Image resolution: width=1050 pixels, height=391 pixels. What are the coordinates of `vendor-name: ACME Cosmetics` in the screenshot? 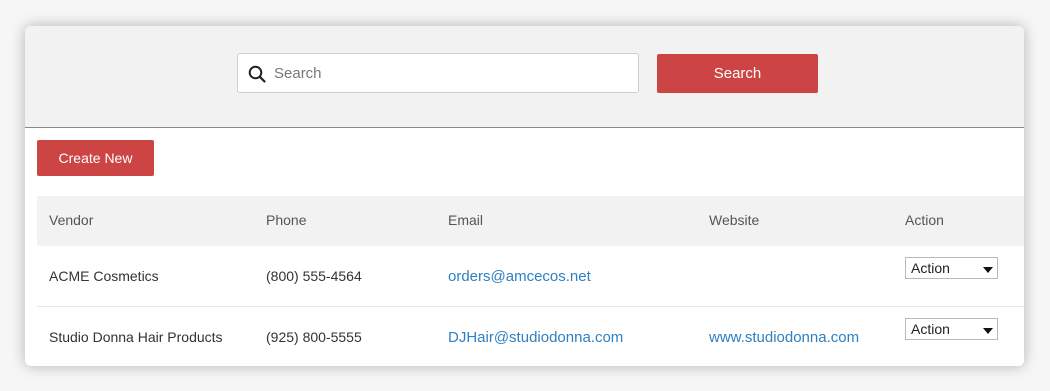 It's located at (104, 276).